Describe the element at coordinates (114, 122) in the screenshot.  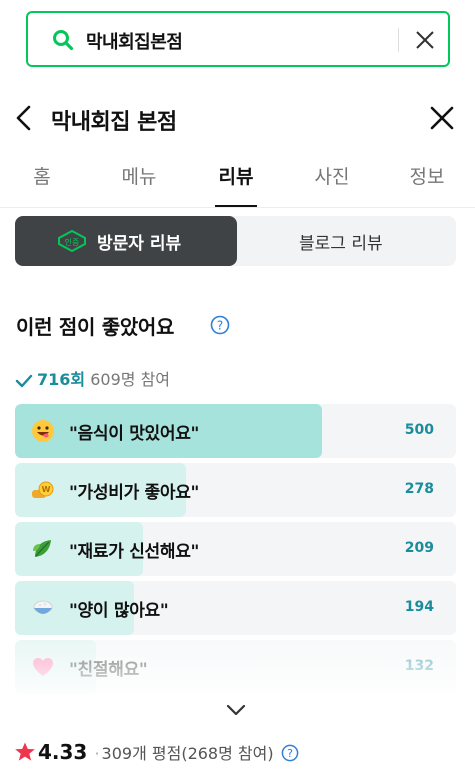
I see `page-title: 막내회집 본점` at that location.